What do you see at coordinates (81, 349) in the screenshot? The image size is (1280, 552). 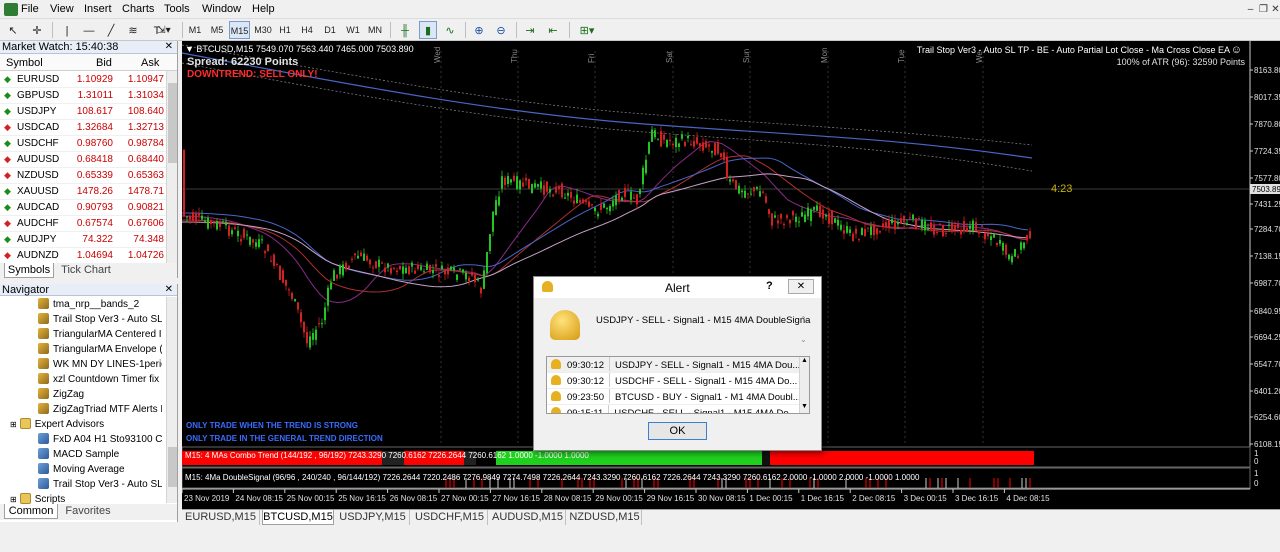 I see `navigator-item: TriangularMA Envelope (` at bounding box center [81, 349].